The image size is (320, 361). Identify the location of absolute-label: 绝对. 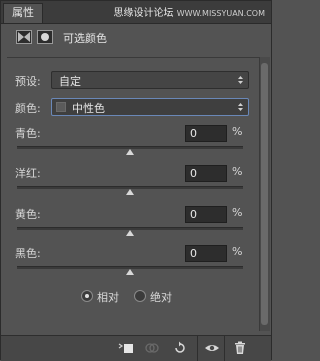
(161, 297).